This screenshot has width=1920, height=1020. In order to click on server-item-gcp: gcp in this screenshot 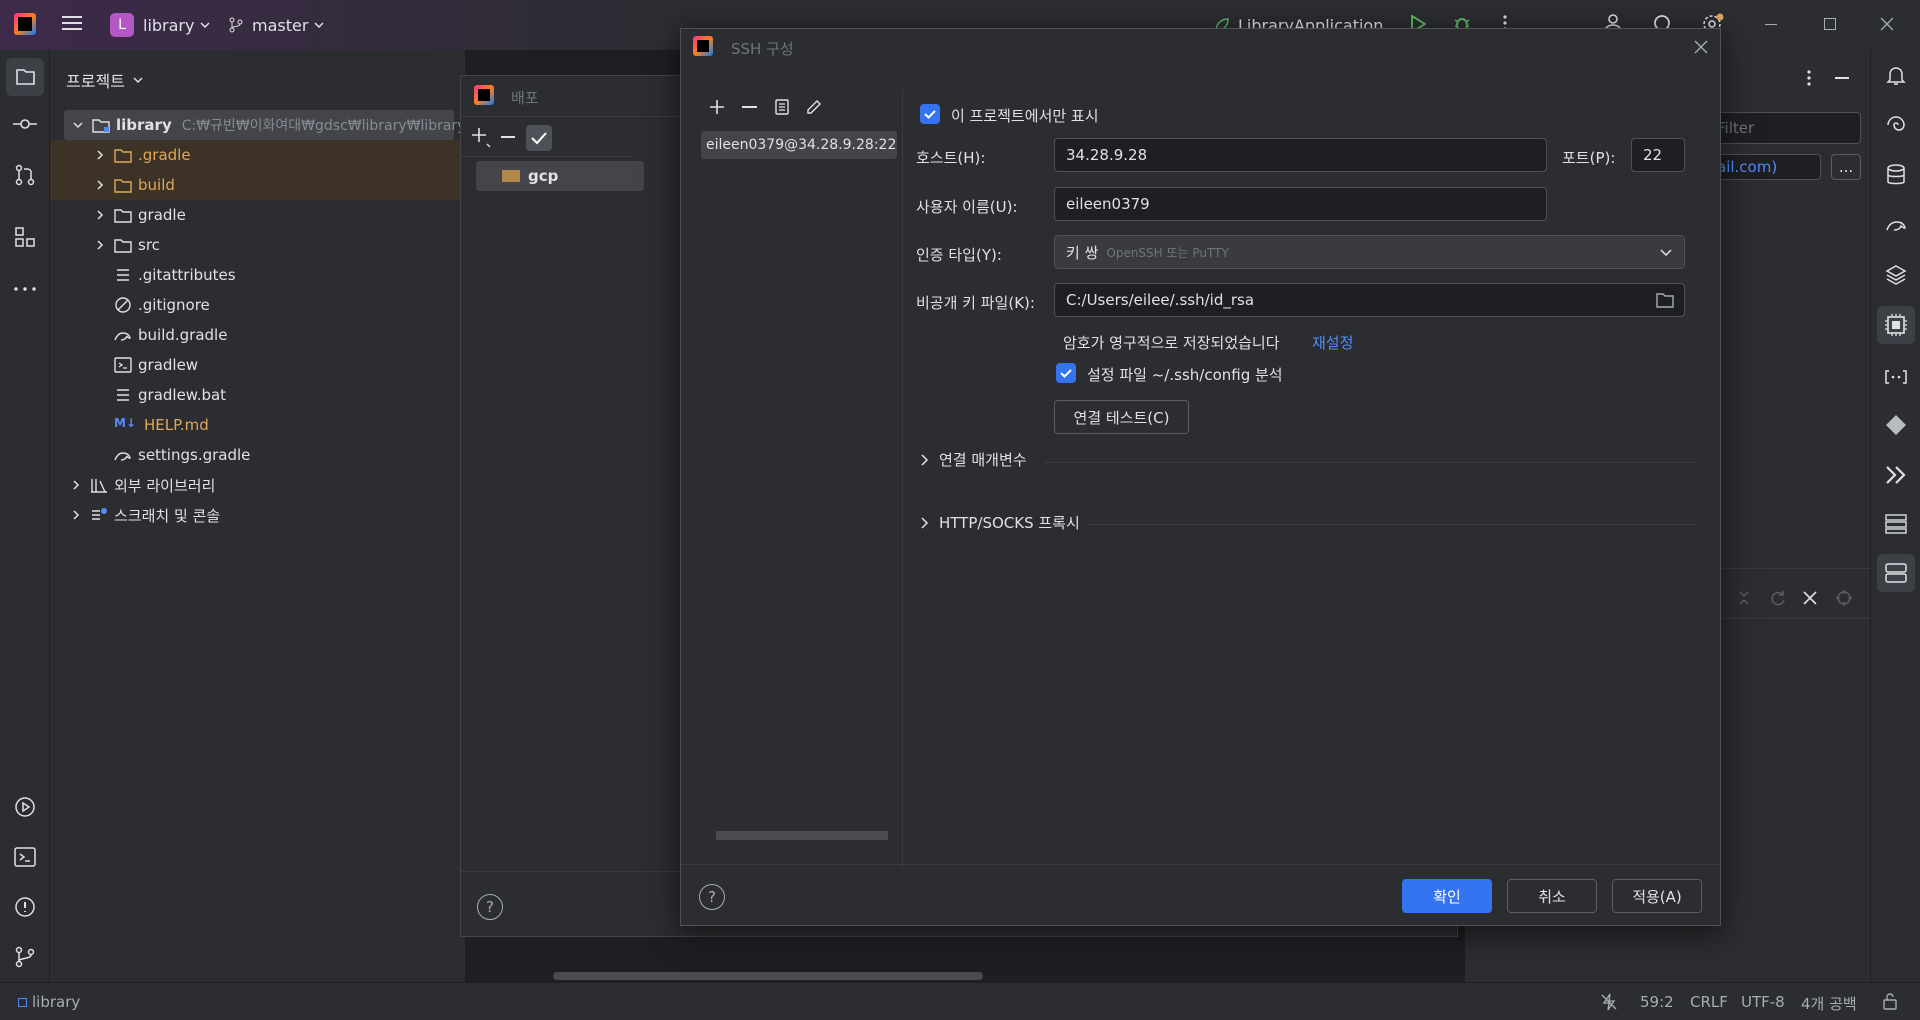, I will do `click(560, 176)`.